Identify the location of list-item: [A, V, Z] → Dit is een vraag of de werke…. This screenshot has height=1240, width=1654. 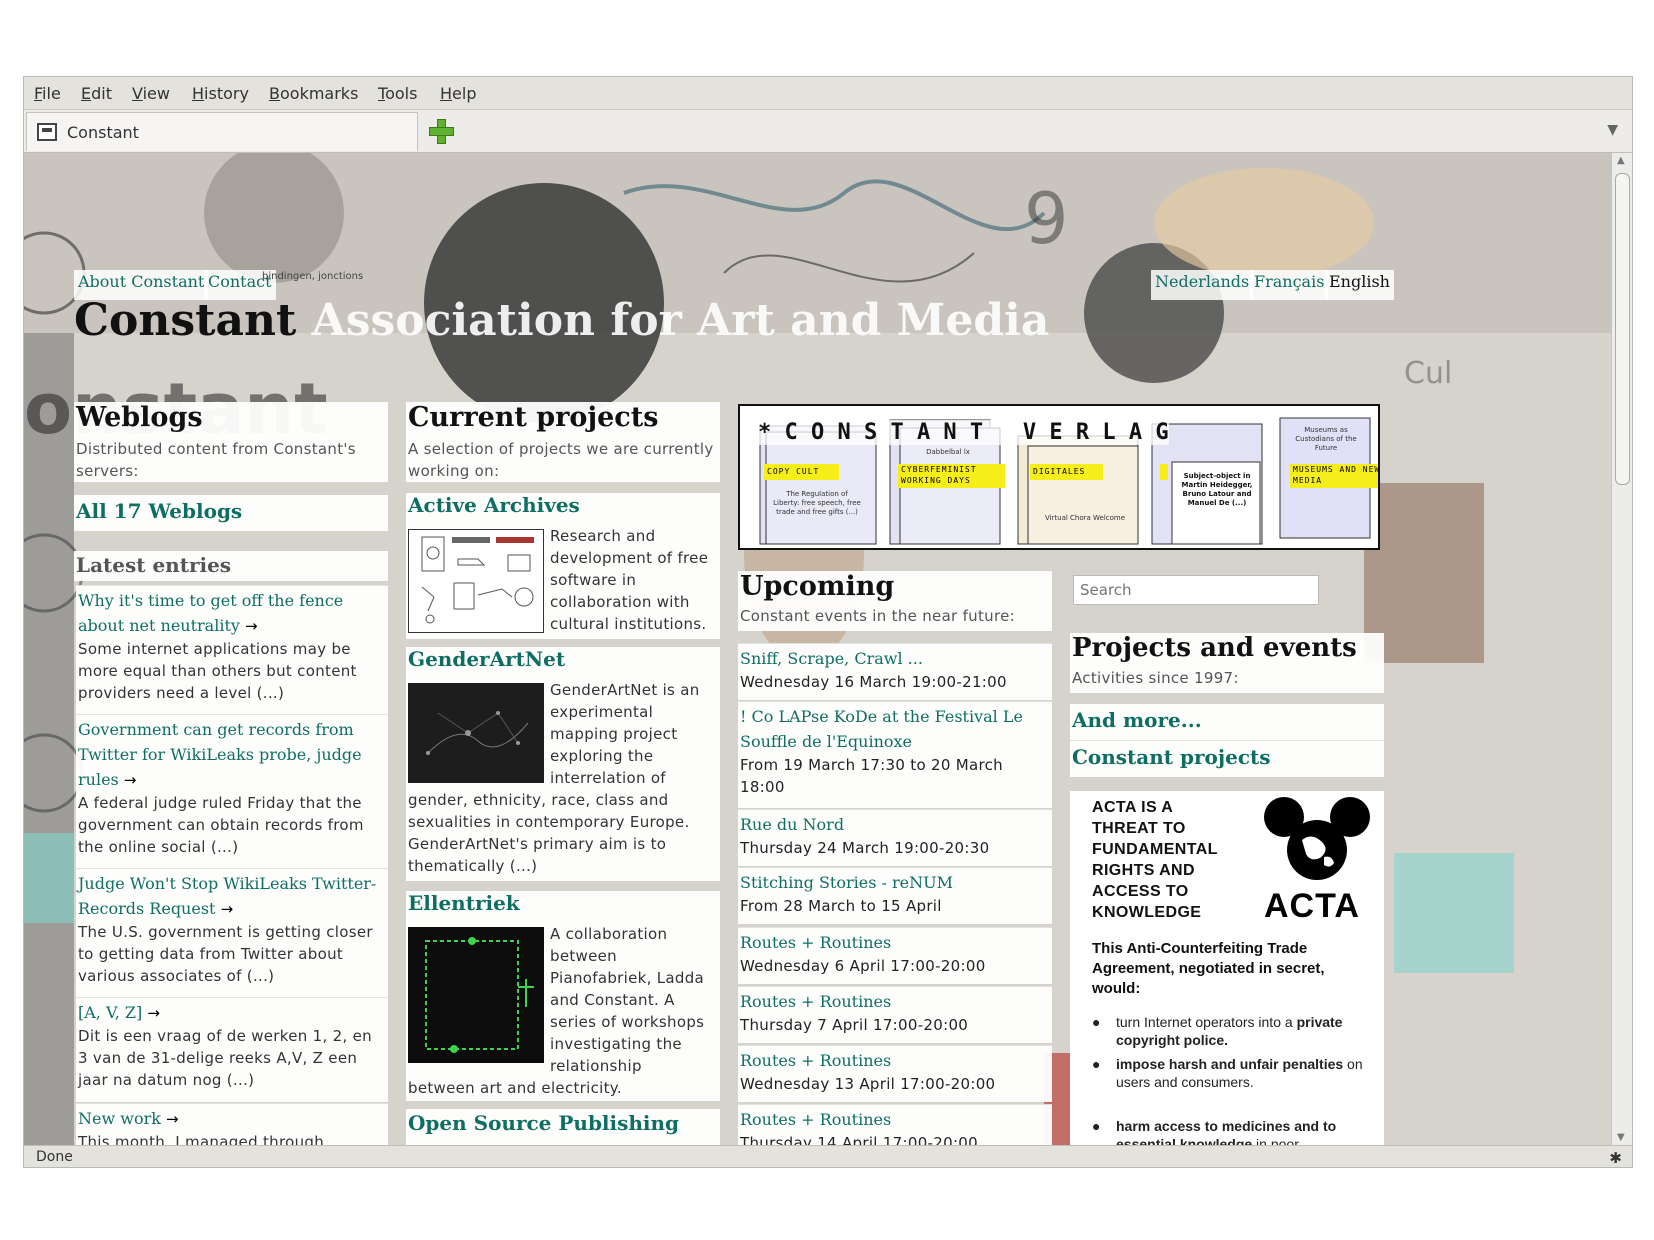
(232, 1049).